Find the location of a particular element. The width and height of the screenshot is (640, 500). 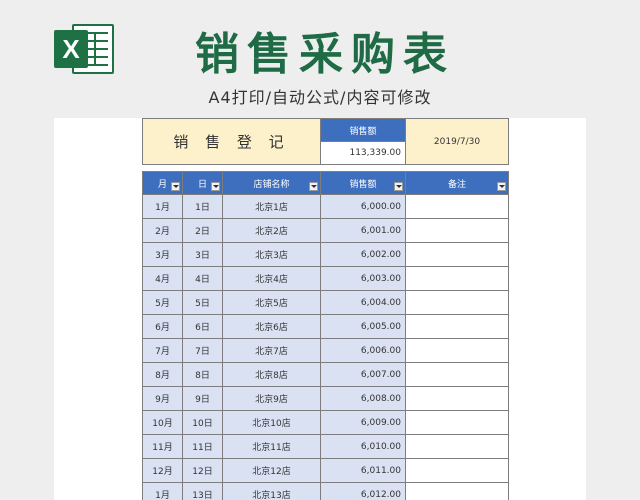

cell-sales: 6,005.00 is located at coordinates (363, 326).